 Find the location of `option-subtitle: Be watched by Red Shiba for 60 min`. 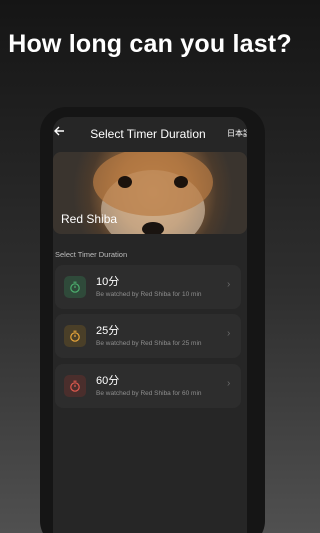

option-subtitle: Be watched by Red Shiba for 60 min is located at coordinates (149, 393).